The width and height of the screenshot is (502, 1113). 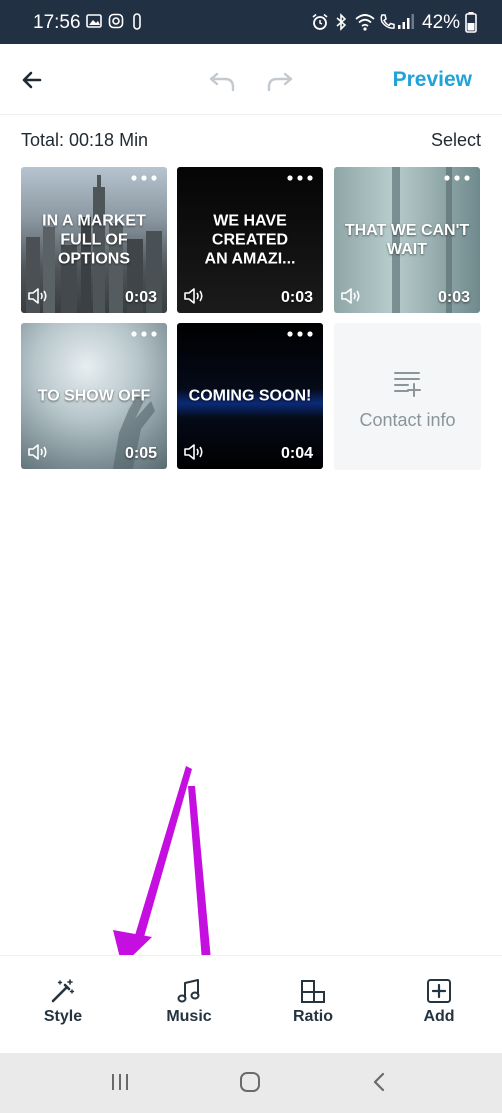 I want to click on clip-tile: COMING SOON! 0:04, so click(x=250, y=396).